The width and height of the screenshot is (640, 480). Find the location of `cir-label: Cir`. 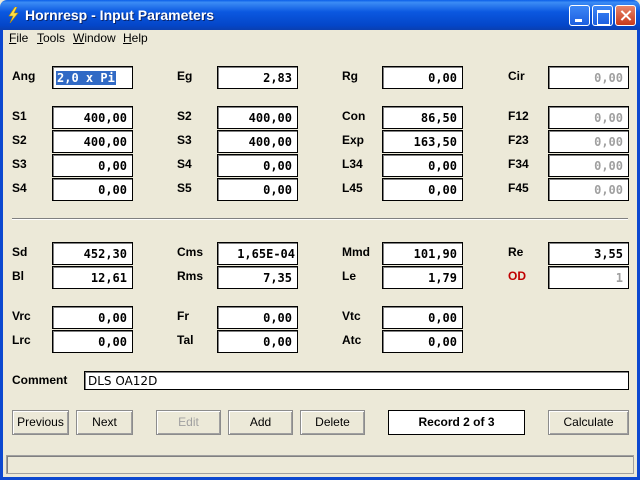

cir-label: Cir is located at coordinates (516, 76).